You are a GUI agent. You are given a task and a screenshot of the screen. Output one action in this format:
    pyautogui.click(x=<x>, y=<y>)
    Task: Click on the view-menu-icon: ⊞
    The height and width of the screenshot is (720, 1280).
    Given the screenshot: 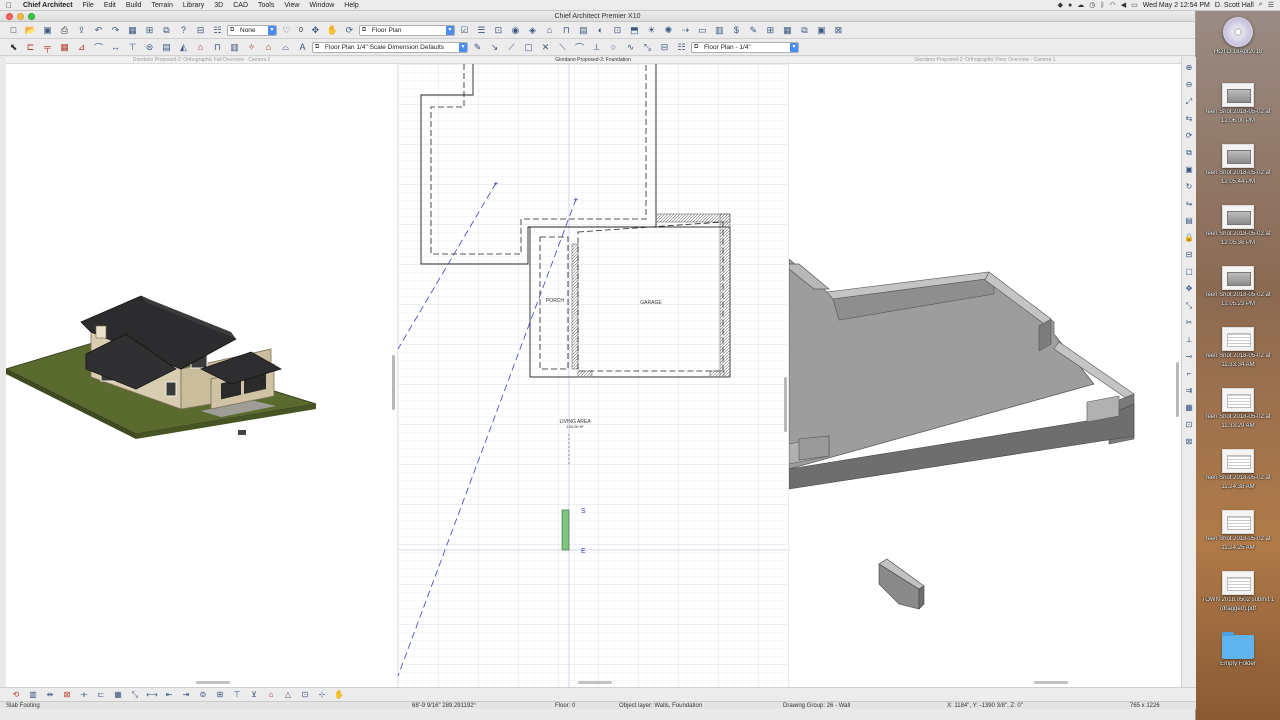 What is the action you would take?
    pyautogui.click(x=770, y=30)
    